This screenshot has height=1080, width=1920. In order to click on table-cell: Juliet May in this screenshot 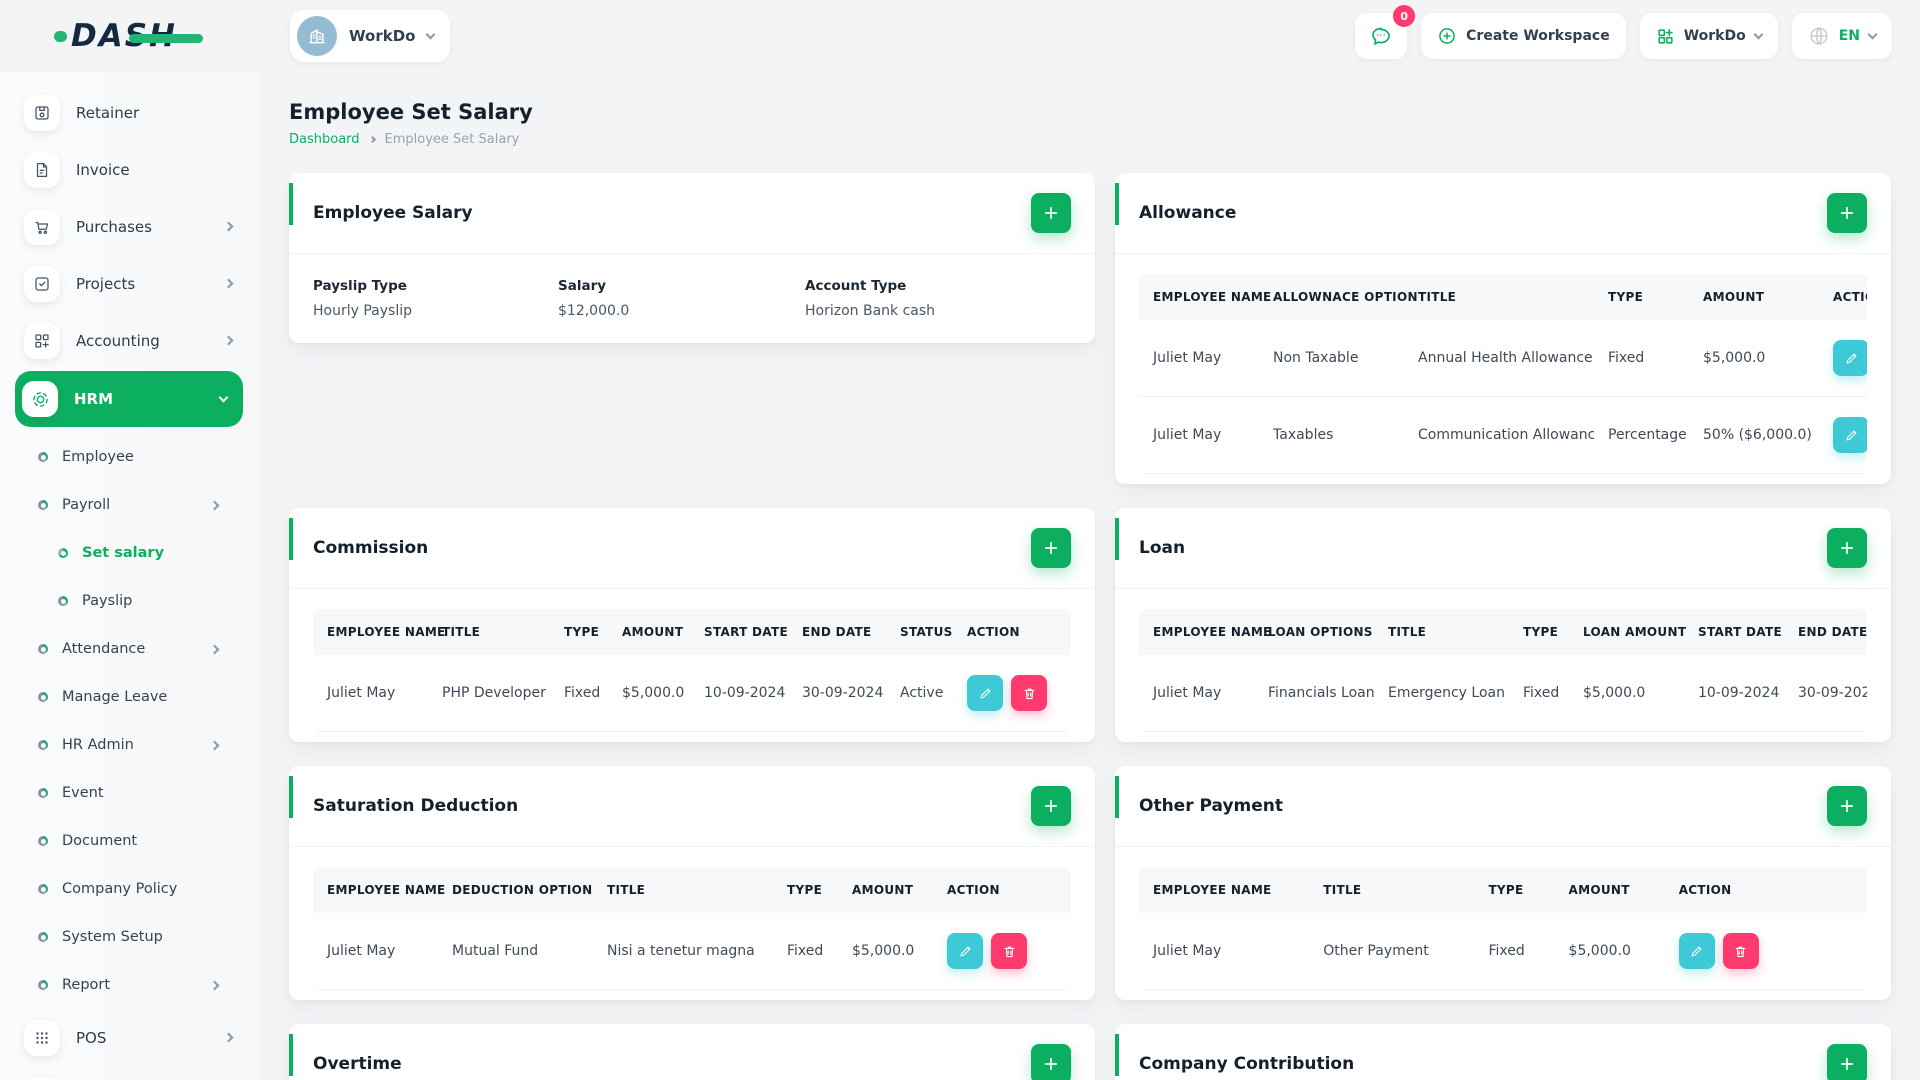, I will do `click(1196, 693)`.